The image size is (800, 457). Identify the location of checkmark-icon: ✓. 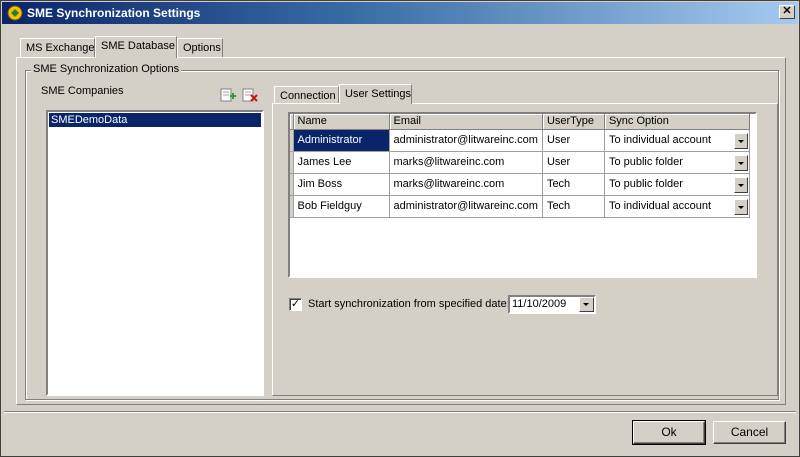
(295, 304).